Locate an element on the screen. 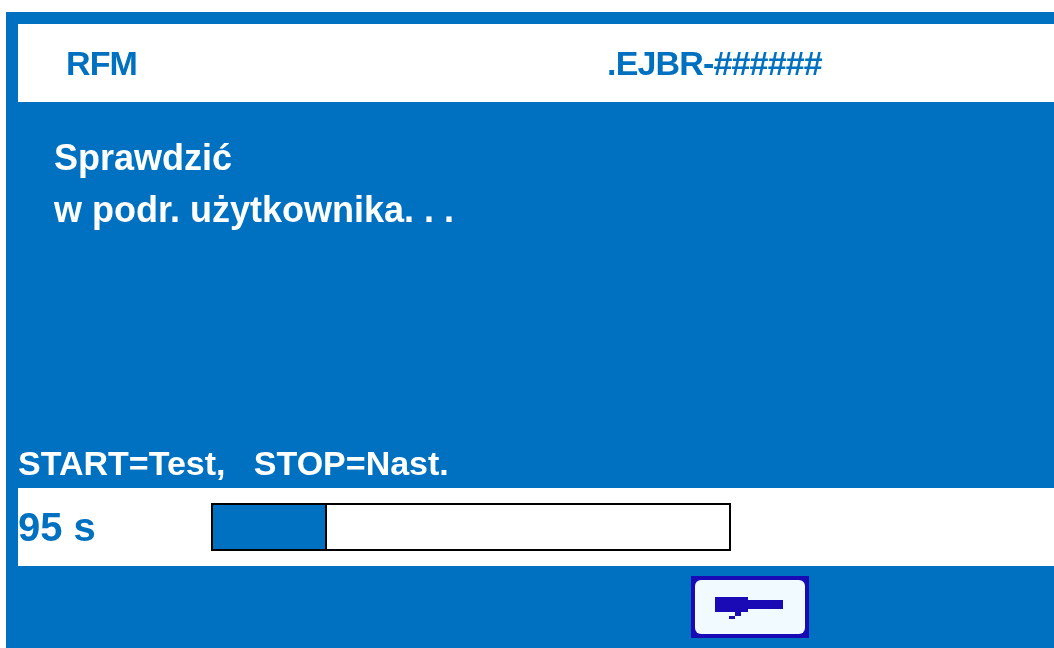  hand-pointer-icon is located at coordinates (750, 607).